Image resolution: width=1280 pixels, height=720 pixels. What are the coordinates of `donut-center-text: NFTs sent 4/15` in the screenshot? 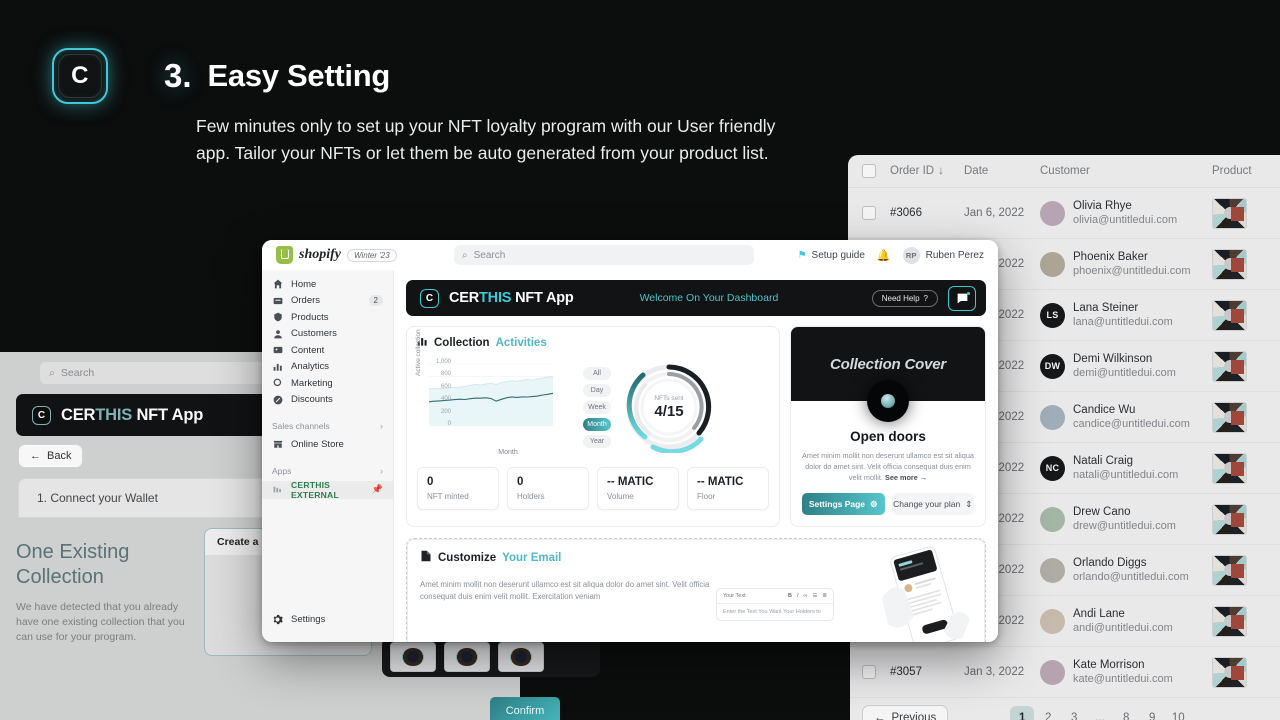 It's located at (669, 407).